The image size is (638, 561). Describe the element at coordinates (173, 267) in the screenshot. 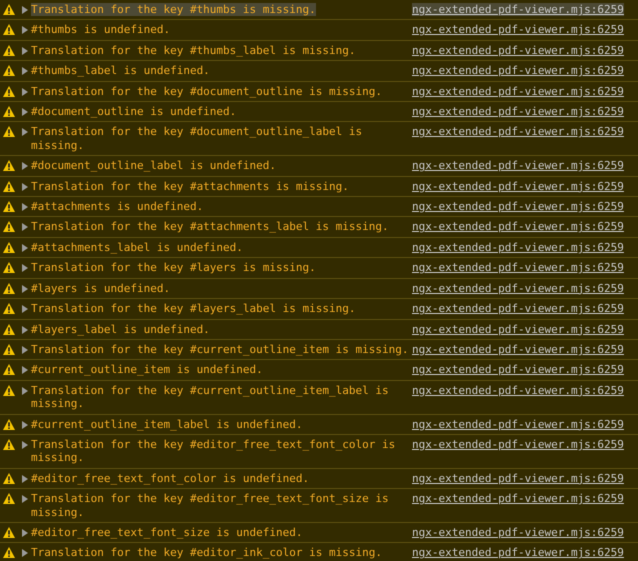

I see `warning-message: Translation for the key #layers is missing.` at that location.